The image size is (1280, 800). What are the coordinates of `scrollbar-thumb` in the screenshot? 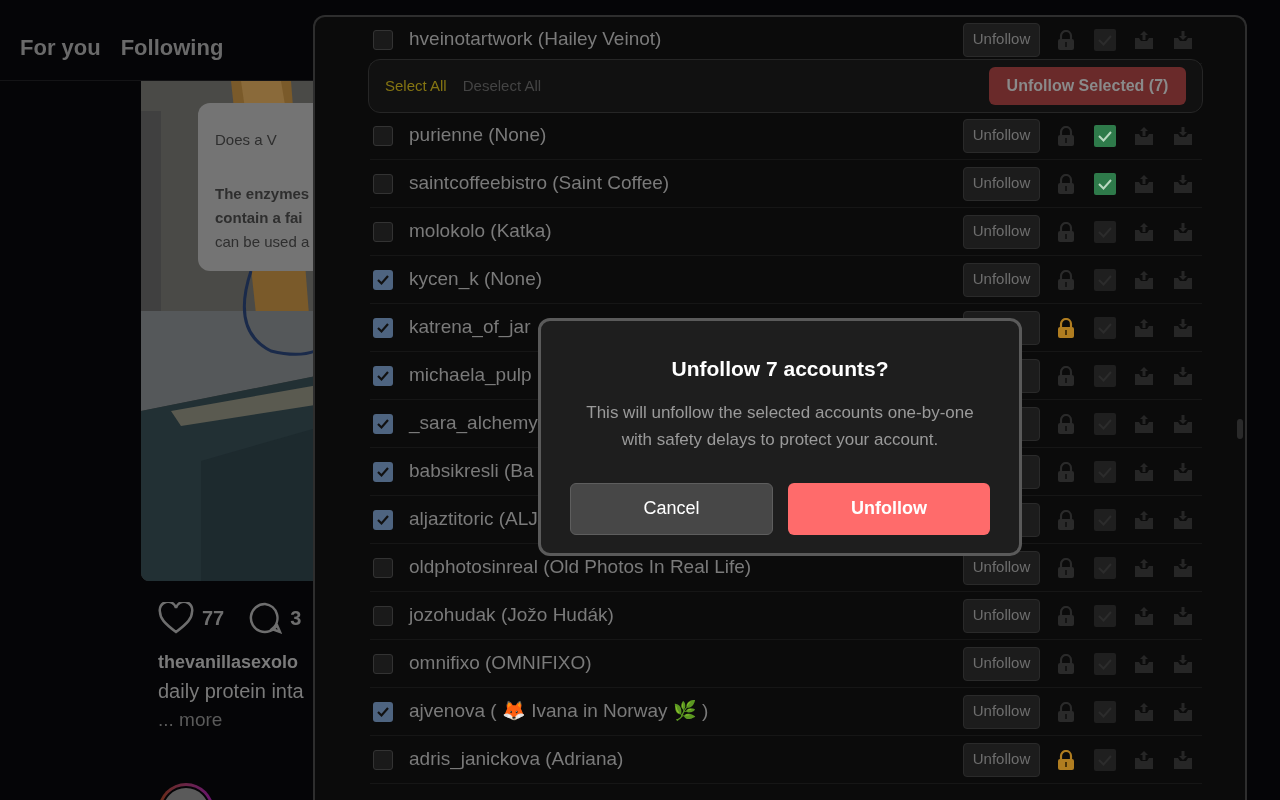 It's located at (1240, 429).